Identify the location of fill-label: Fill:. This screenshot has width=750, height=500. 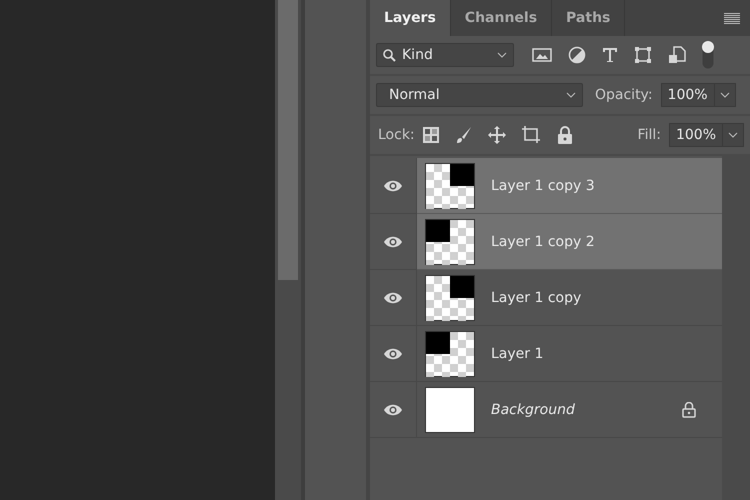
(649, 135).